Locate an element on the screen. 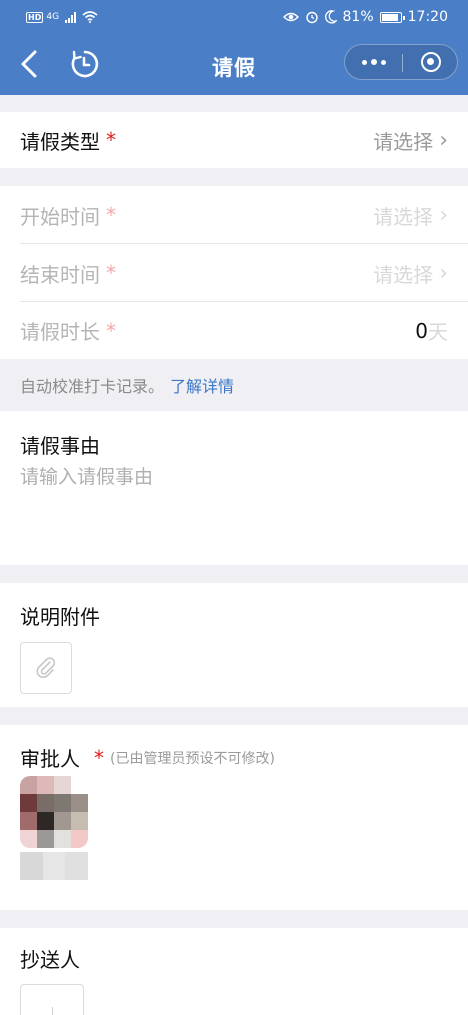 This screenshot has width=468, height=1015. eye-icon is located at coordinates (290, 17).